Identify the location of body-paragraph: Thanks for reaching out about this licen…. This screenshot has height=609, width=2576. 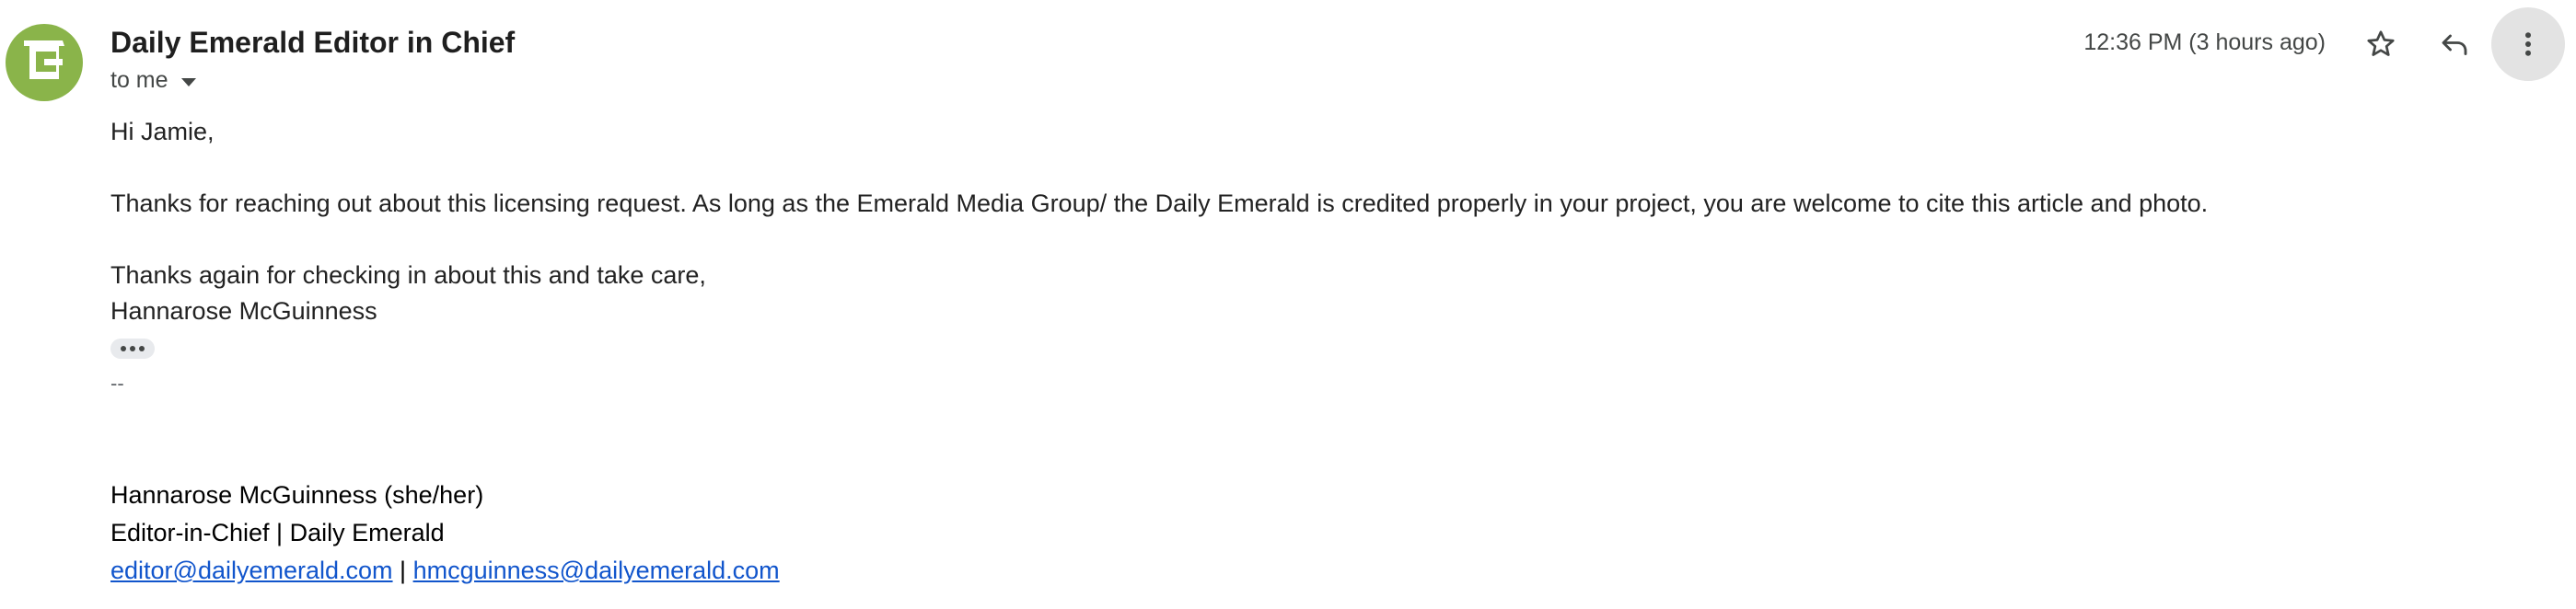
(1159, 203).